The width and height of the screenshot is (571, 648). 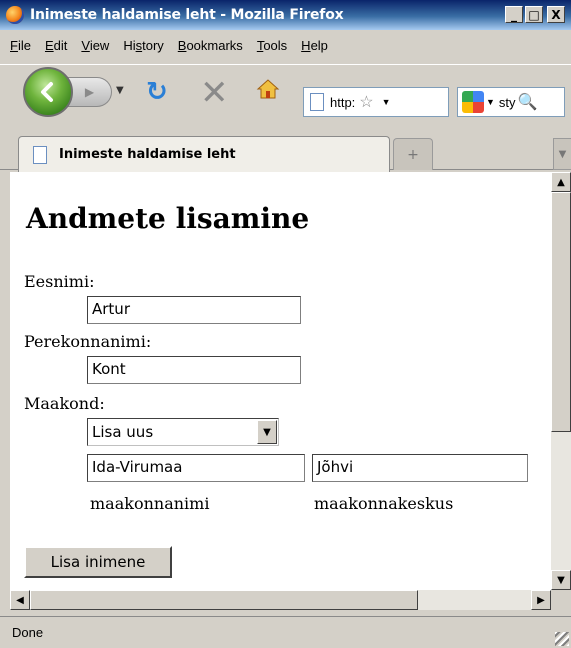 I want to click on county-name-input: Ida-Virumaa, so click(x=196, y=468).